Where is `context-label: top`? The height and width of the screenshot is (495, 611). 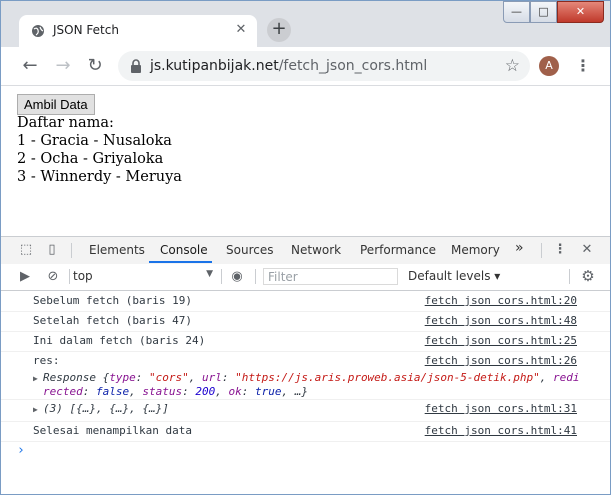 context-label: top is located at coordinates (83, 276).